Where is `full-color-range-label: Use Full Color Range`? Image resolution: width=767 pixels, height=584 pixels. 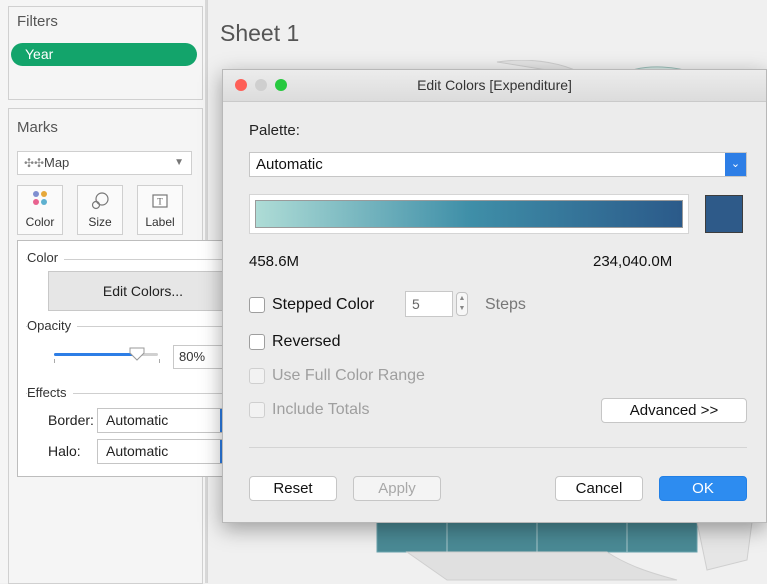 full-color-range-label: Use Full Color Range is located at coordinates (348, 375).